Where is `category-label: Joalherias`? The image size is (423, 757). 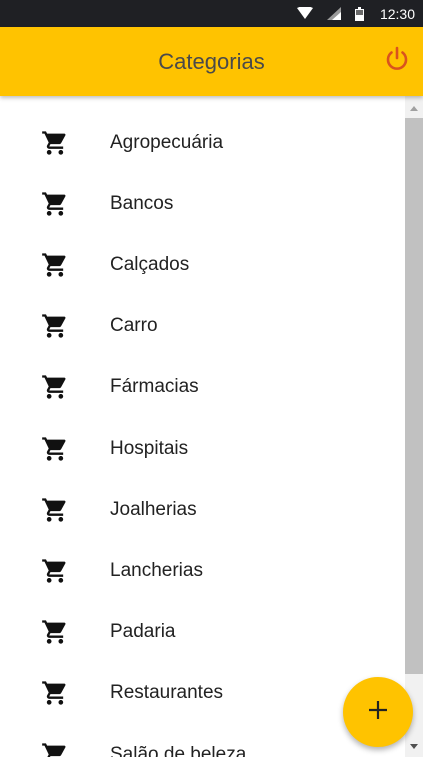
category-label: Joalherias is located at coordinates (153, 509).